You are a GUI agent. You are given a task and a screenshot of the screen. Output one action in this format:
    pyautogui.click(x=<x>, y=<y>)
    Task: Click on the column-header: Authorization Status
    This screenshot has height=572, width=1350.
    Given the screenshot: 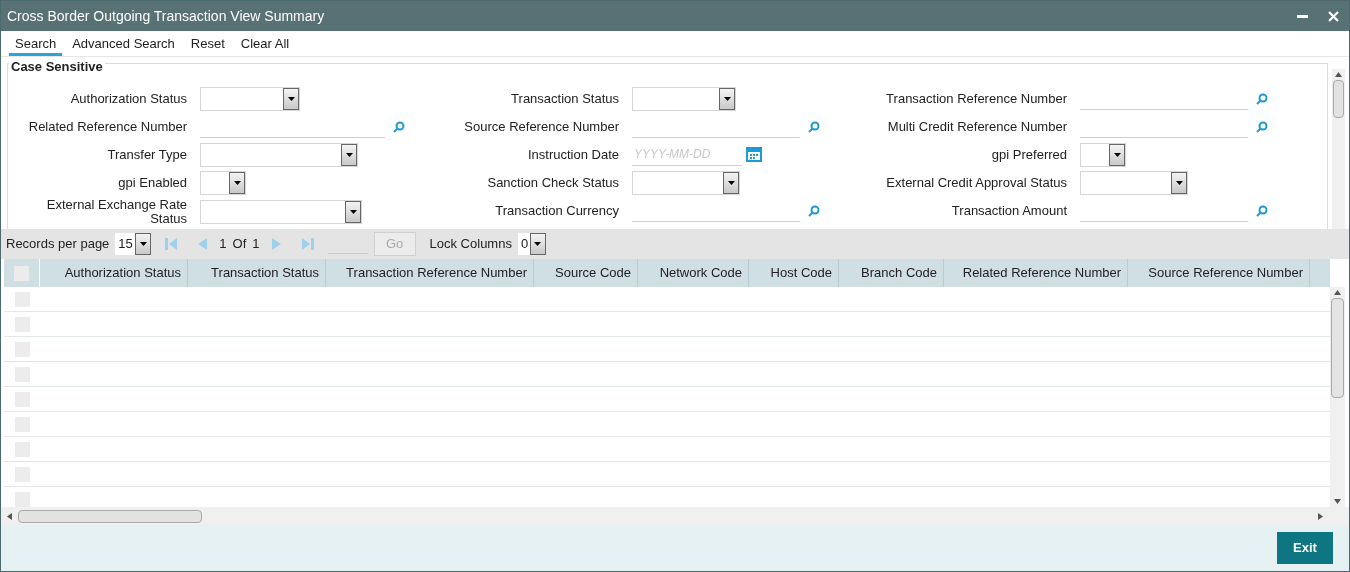 What is the action you would take?
    pyautogui.click(x=114, y=273)
    